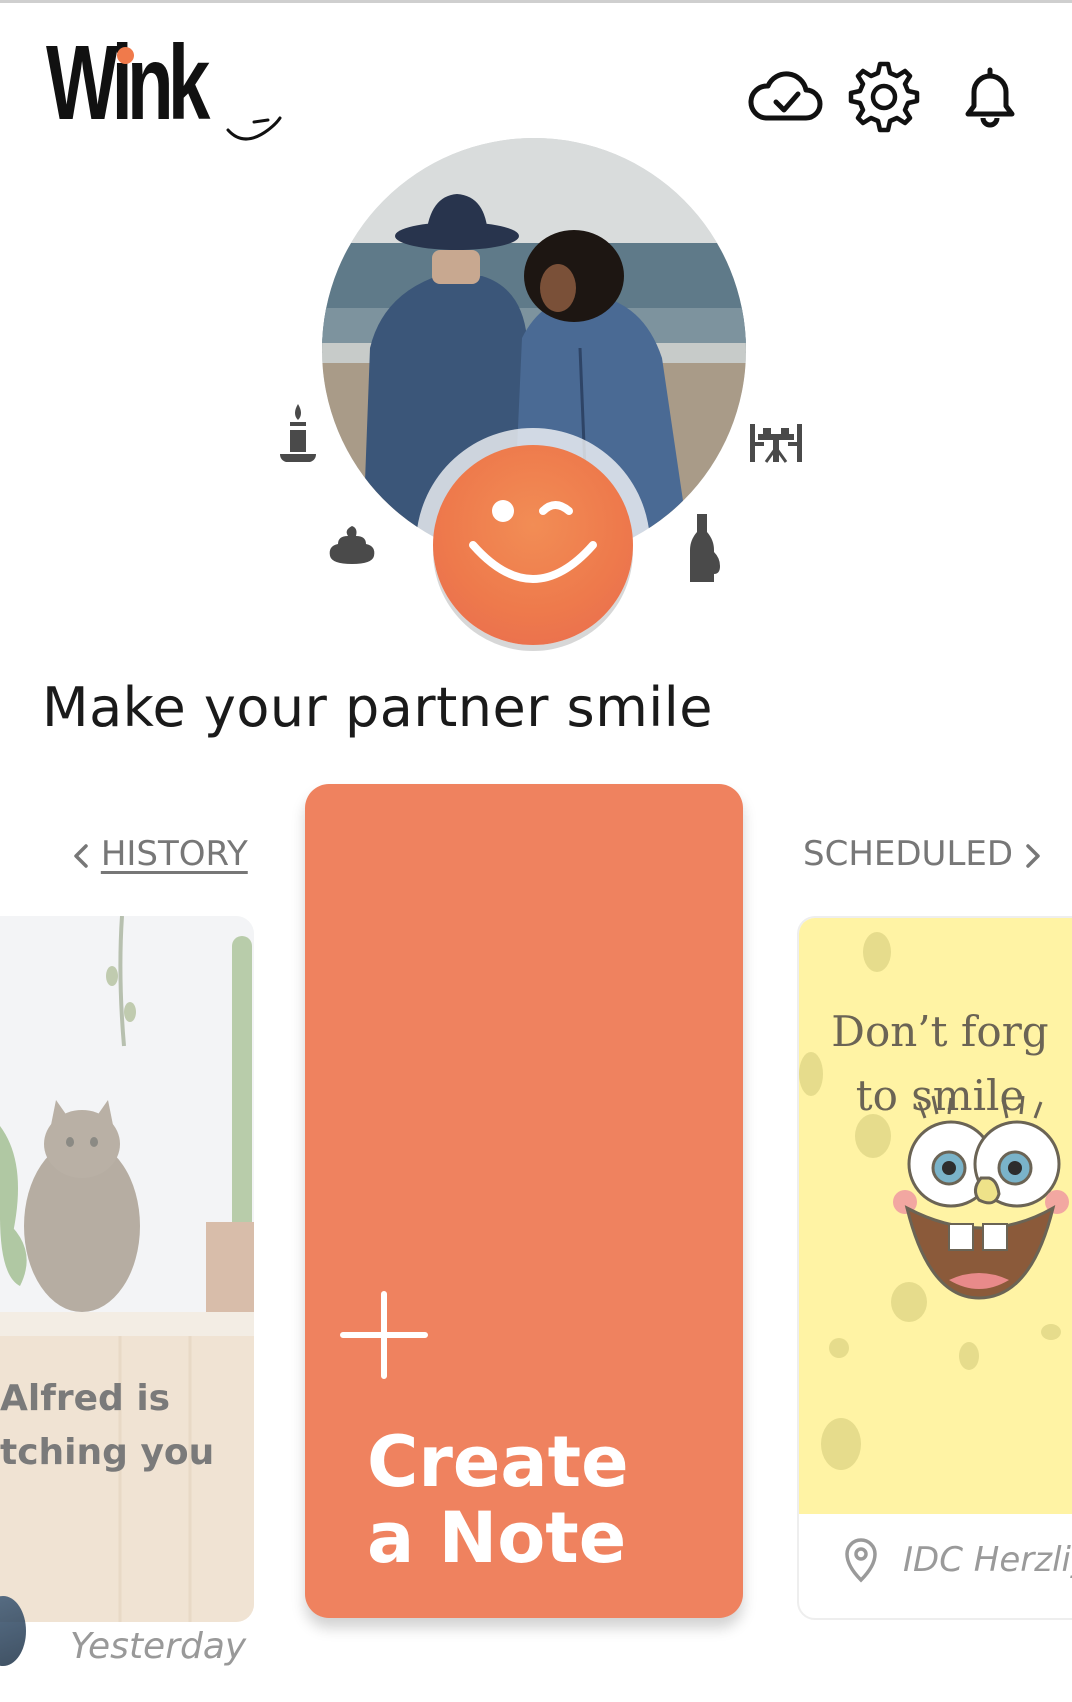 This screenshot has height=1702, width=1072. I want to click on cloud-sync-icon, so click(784, 96).